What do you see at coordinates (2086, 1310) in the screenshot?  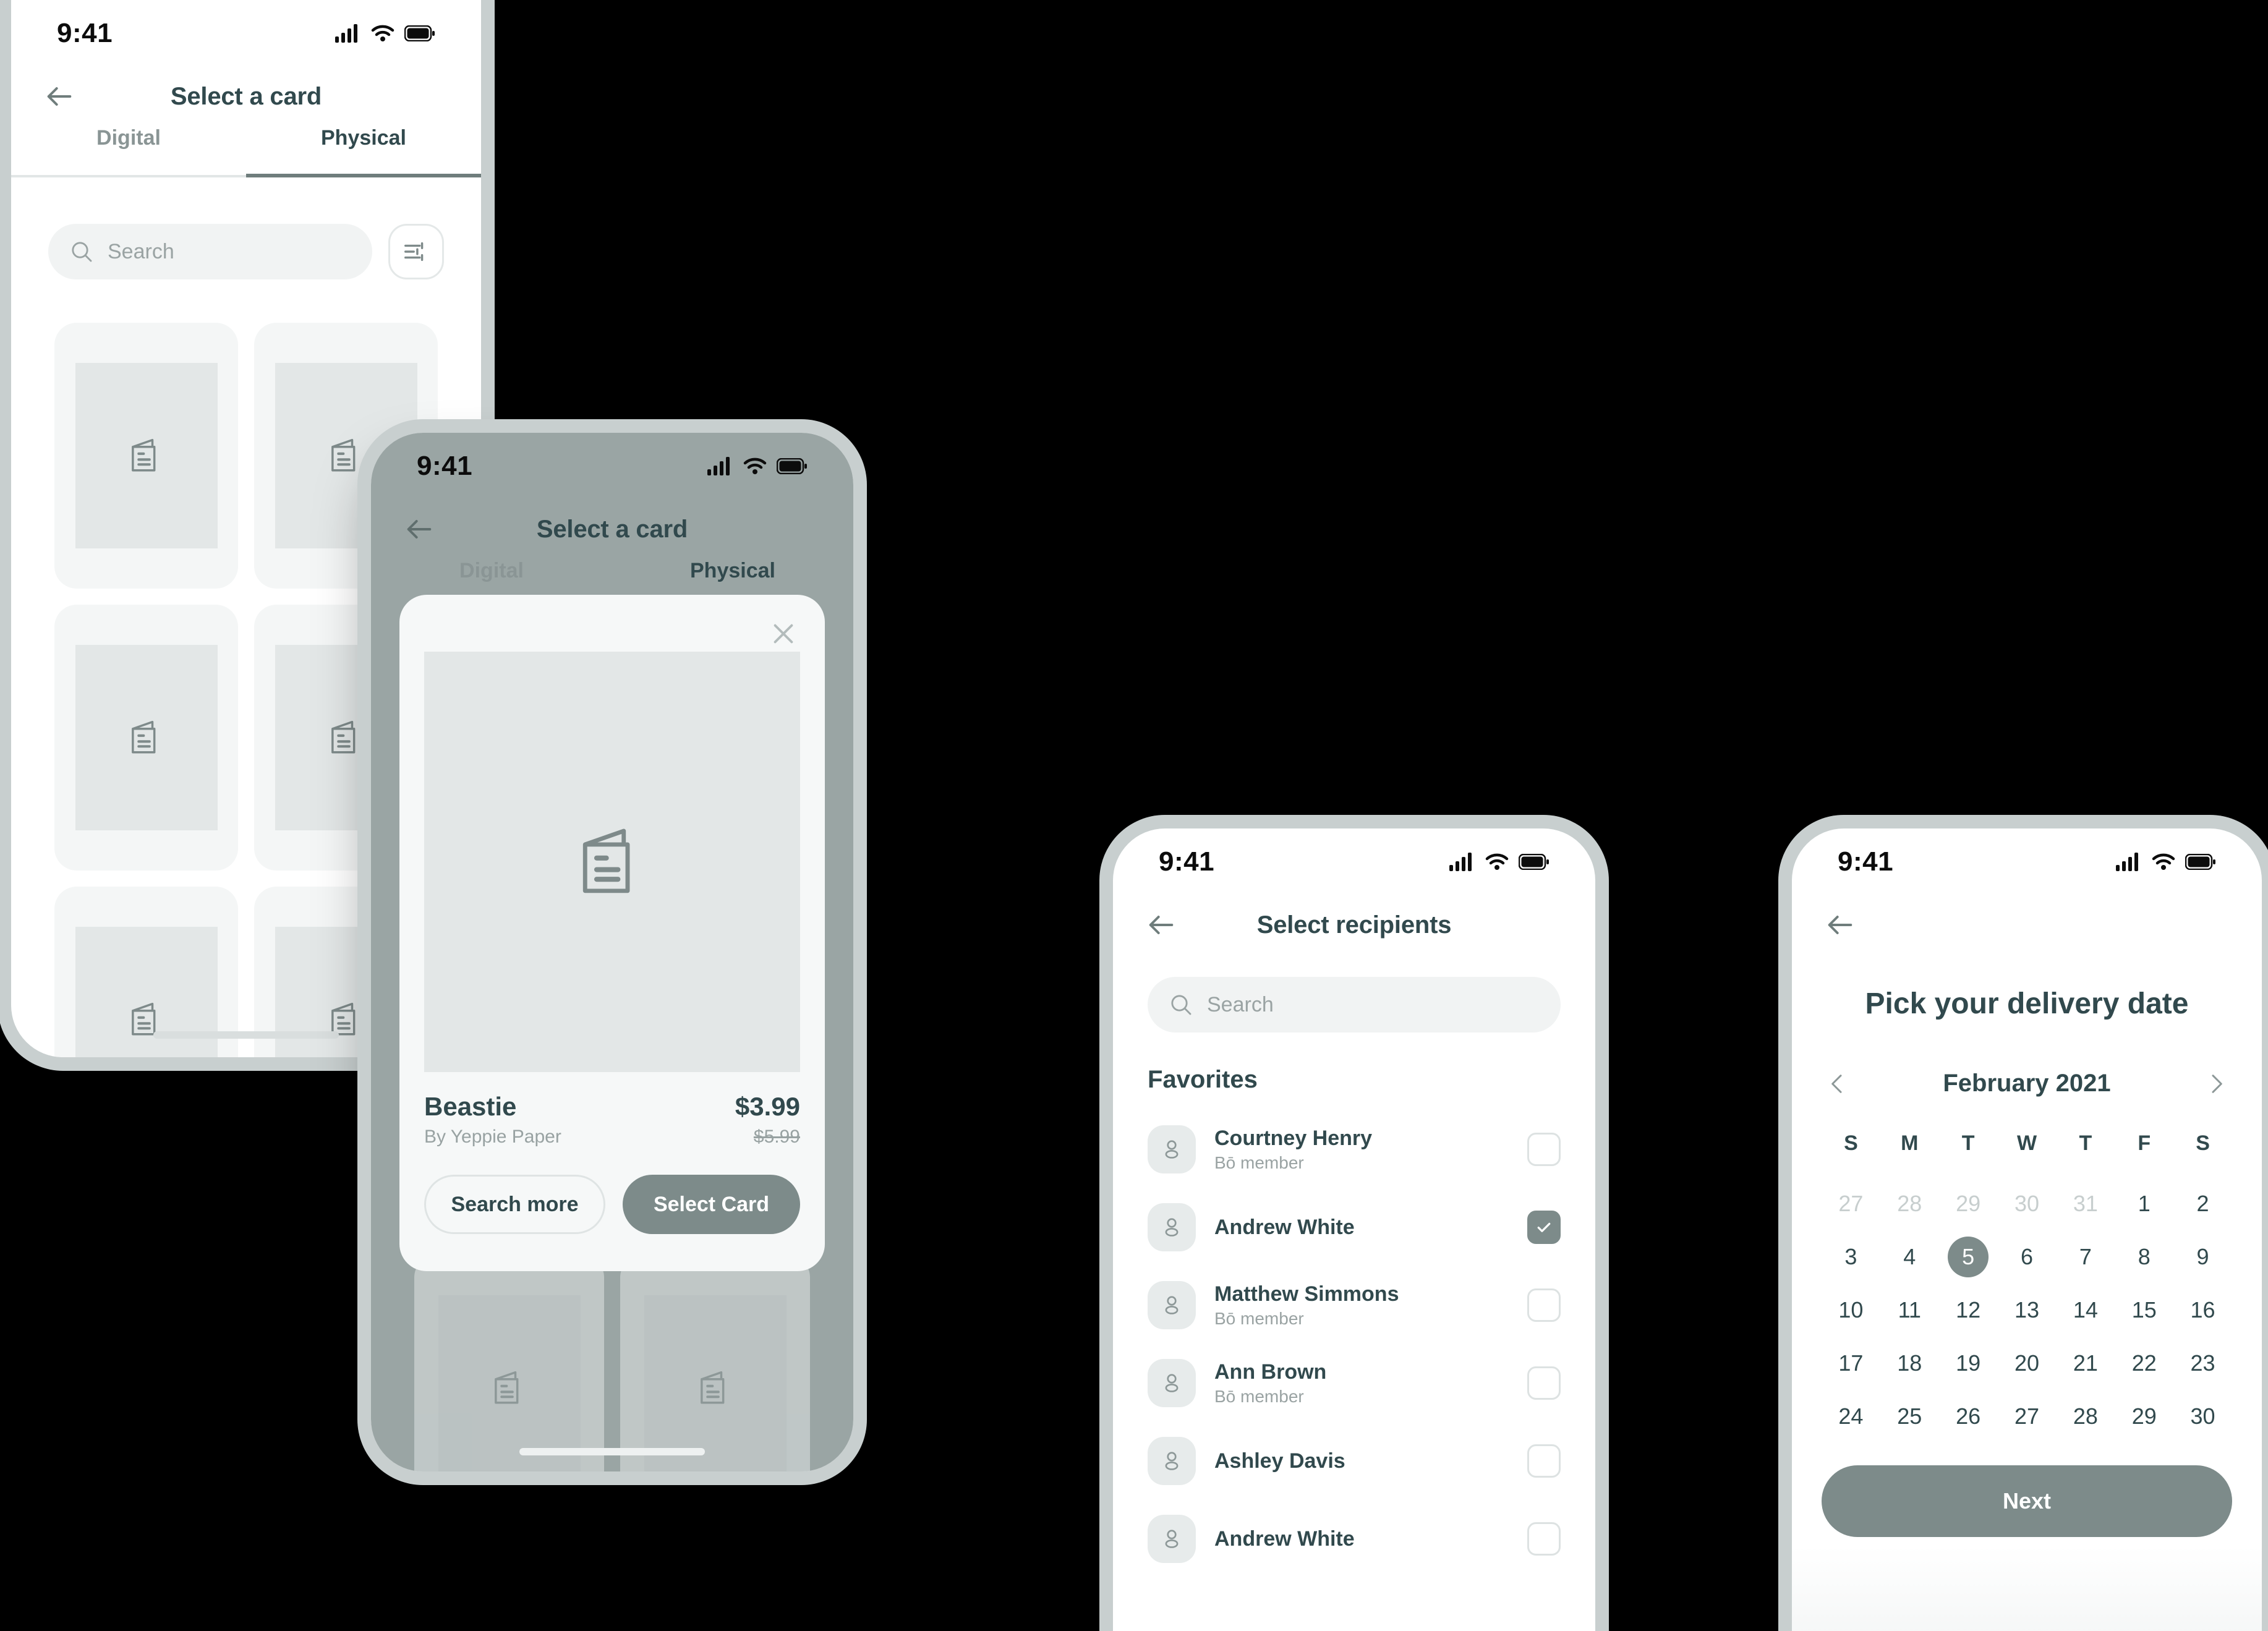 I see `calendar-day: 14` at bounding box center [2086, 1310].